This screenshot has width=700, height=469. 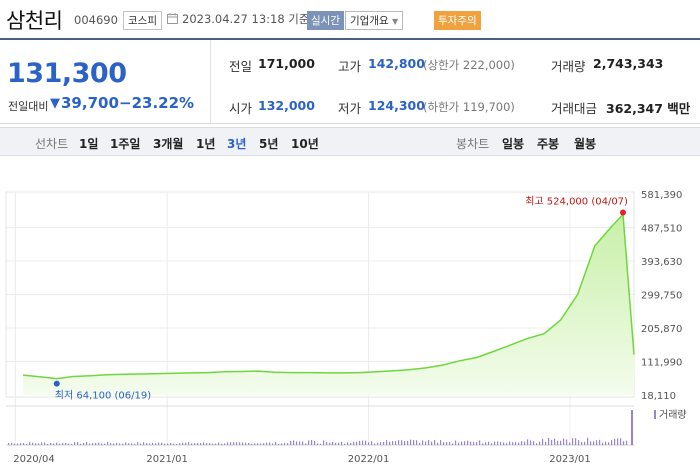 I want to click on tab-3y: 3년, so click(x=236, y=143).